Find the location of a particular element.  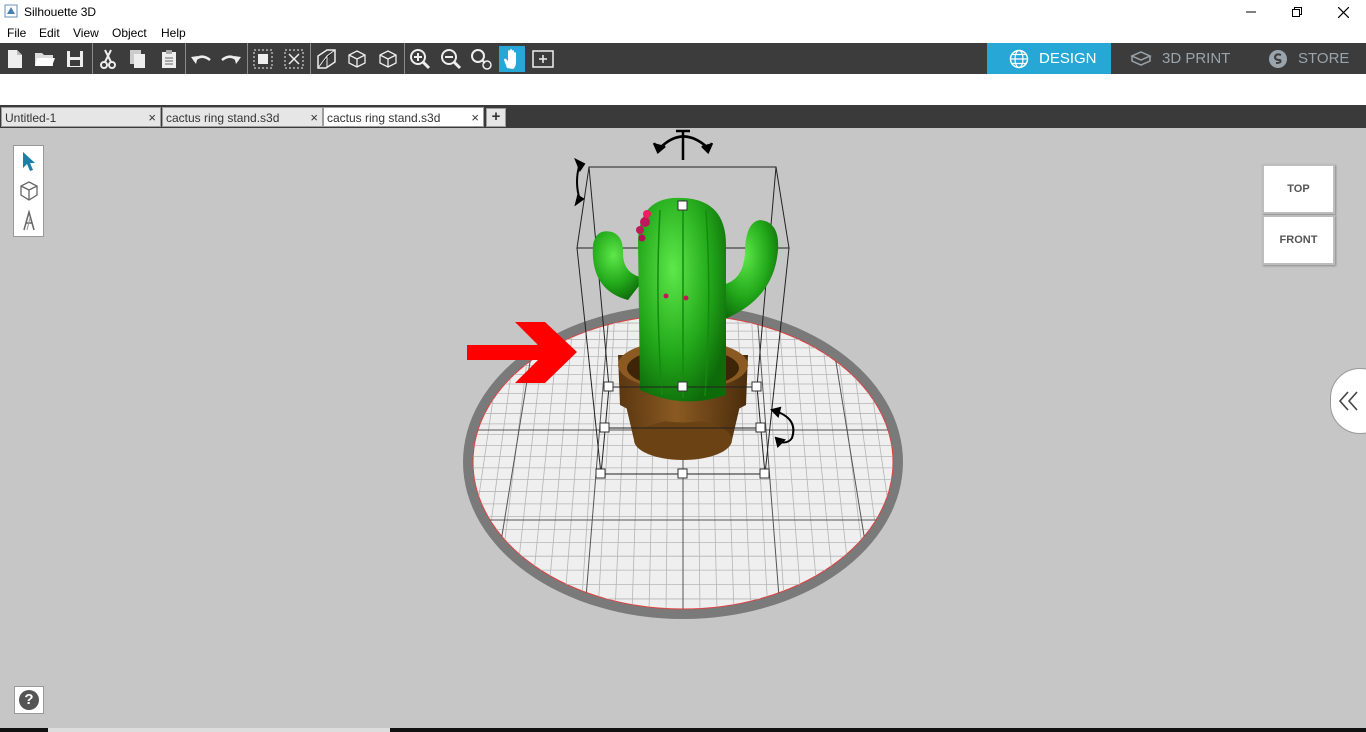

left-tool-panel is located at coordinates (28, 191).